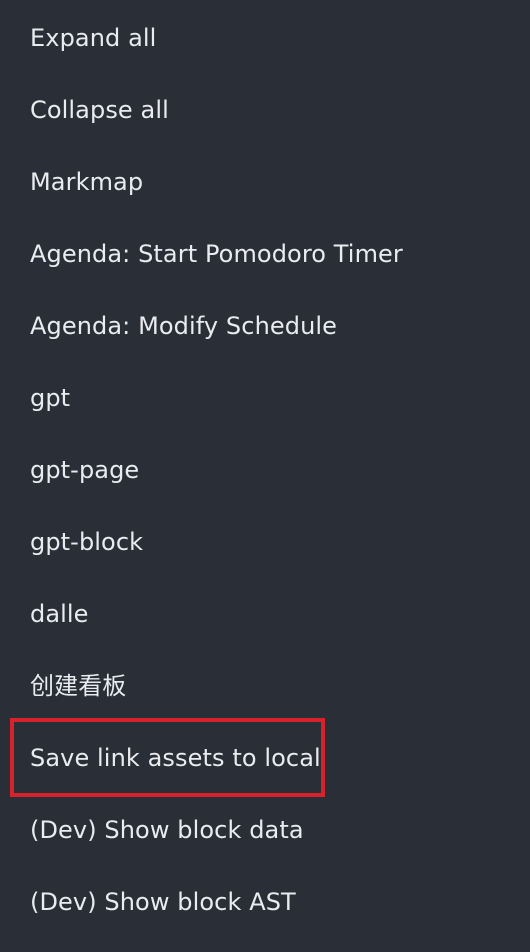 This screenshot has width=530, height=952. Describe the element at coordinates (59, 614) in the screenshot. I see `menu-item-label: dalle` at that location.